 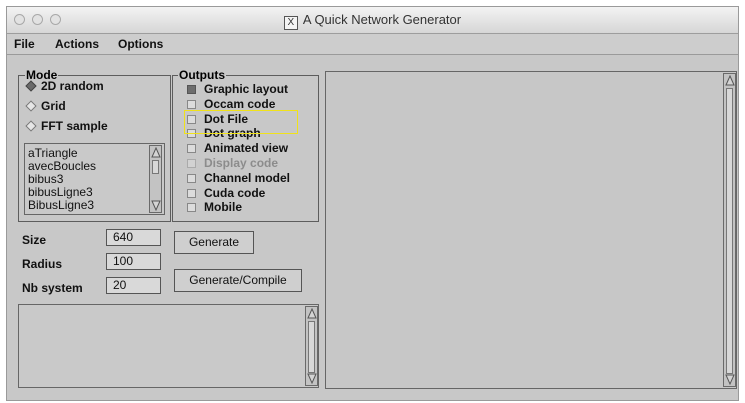 I want to click on nb-system-field: 20, so click(x=133, y=285).